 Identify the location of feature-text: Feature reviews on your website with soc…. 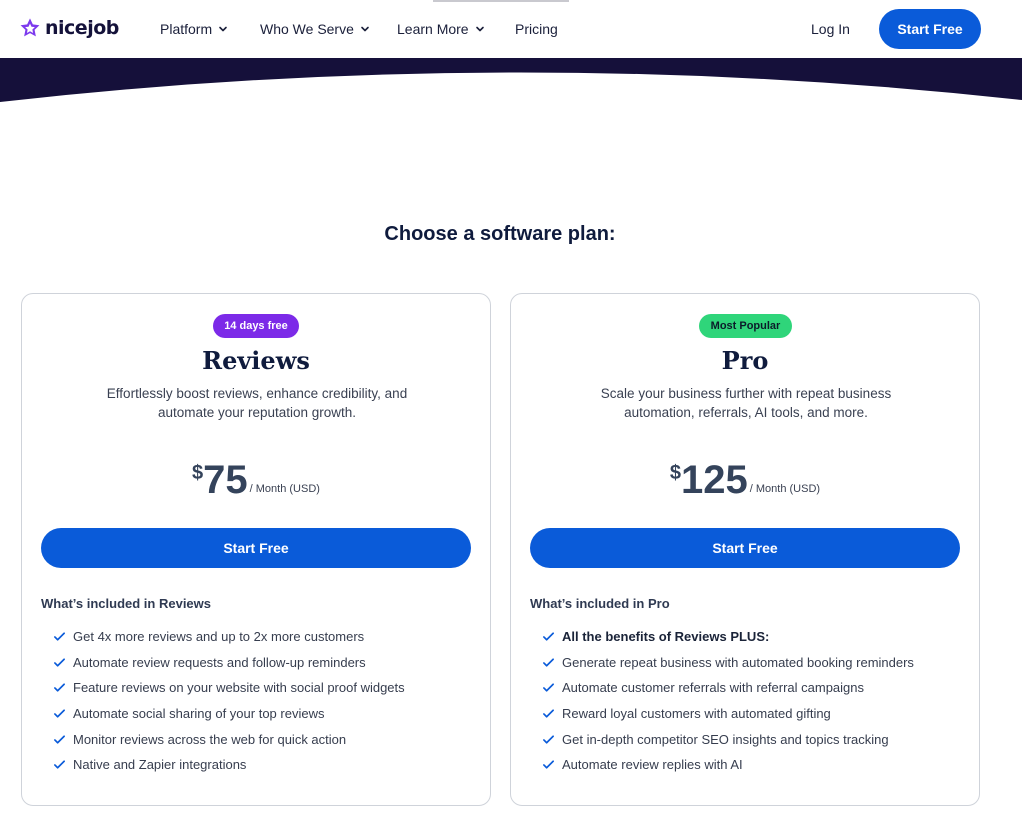
(239, 688).